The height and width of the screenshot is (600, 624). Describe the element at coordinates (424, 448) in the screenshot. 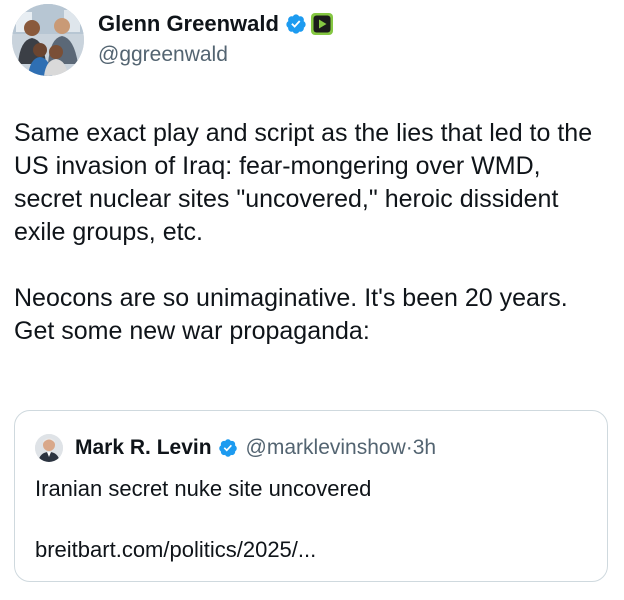

I see `quoted-tweet-timestamp: 3h` at that location.